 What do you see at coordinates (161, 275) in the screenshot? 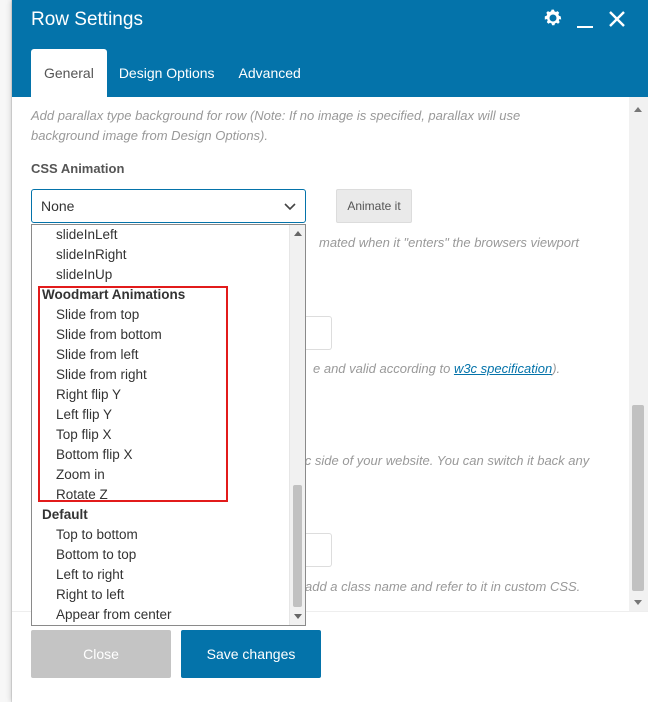
I see `dropdown-option: slideInUp` at bounding box center [161, 275].